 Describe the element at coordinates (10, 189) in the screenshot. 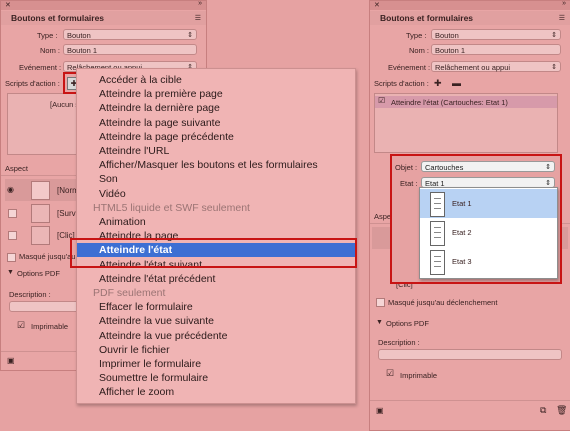

I see `eye-icon: ◉` at that location.